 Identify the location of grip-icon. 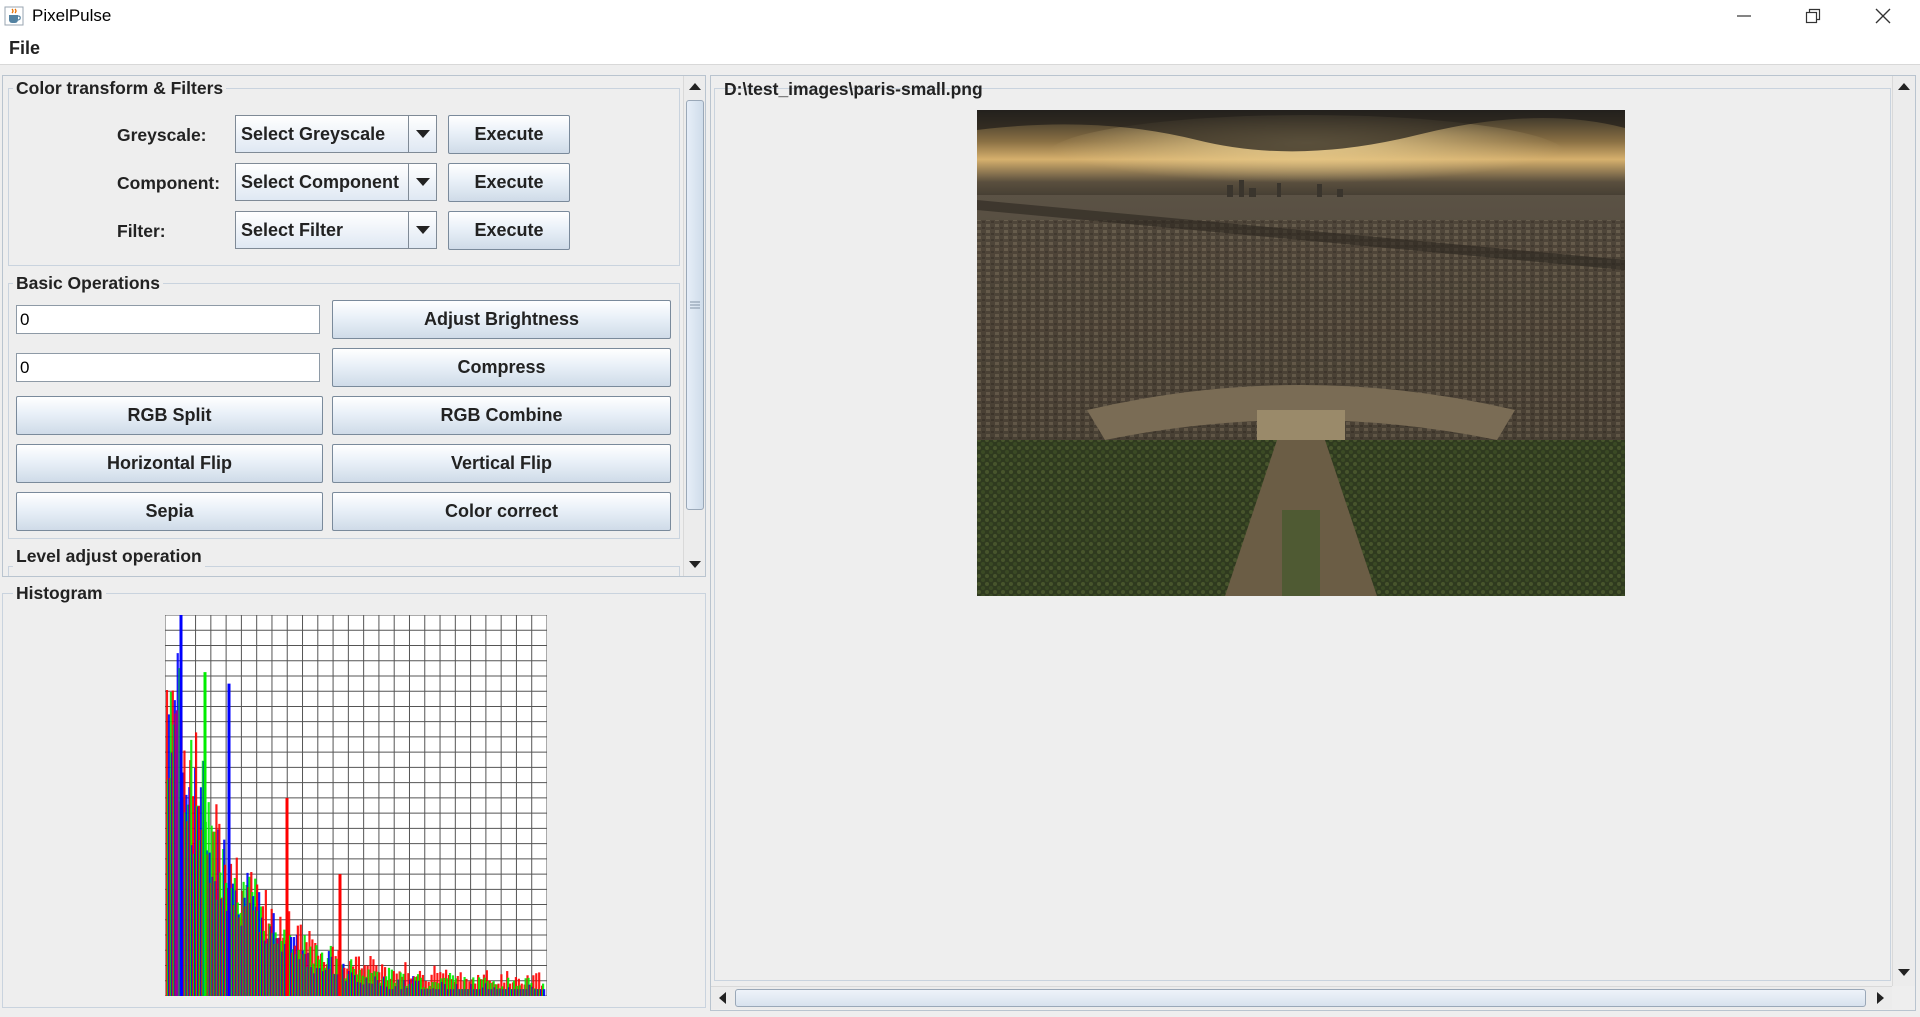
(695, 305).